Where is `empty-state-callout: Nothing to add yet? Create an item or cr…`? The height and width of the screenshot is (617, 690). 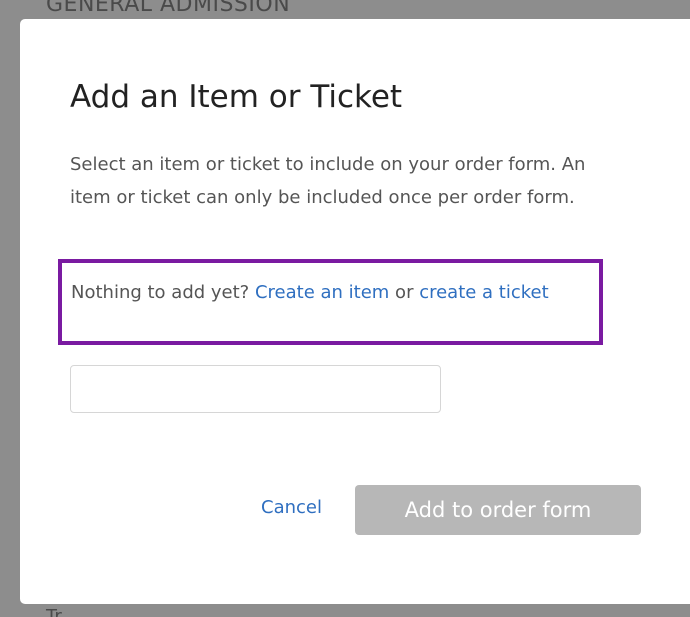
empty-state-callout: Nothing to add yet? Create an item or cr… is located at coordinates (330, 302).